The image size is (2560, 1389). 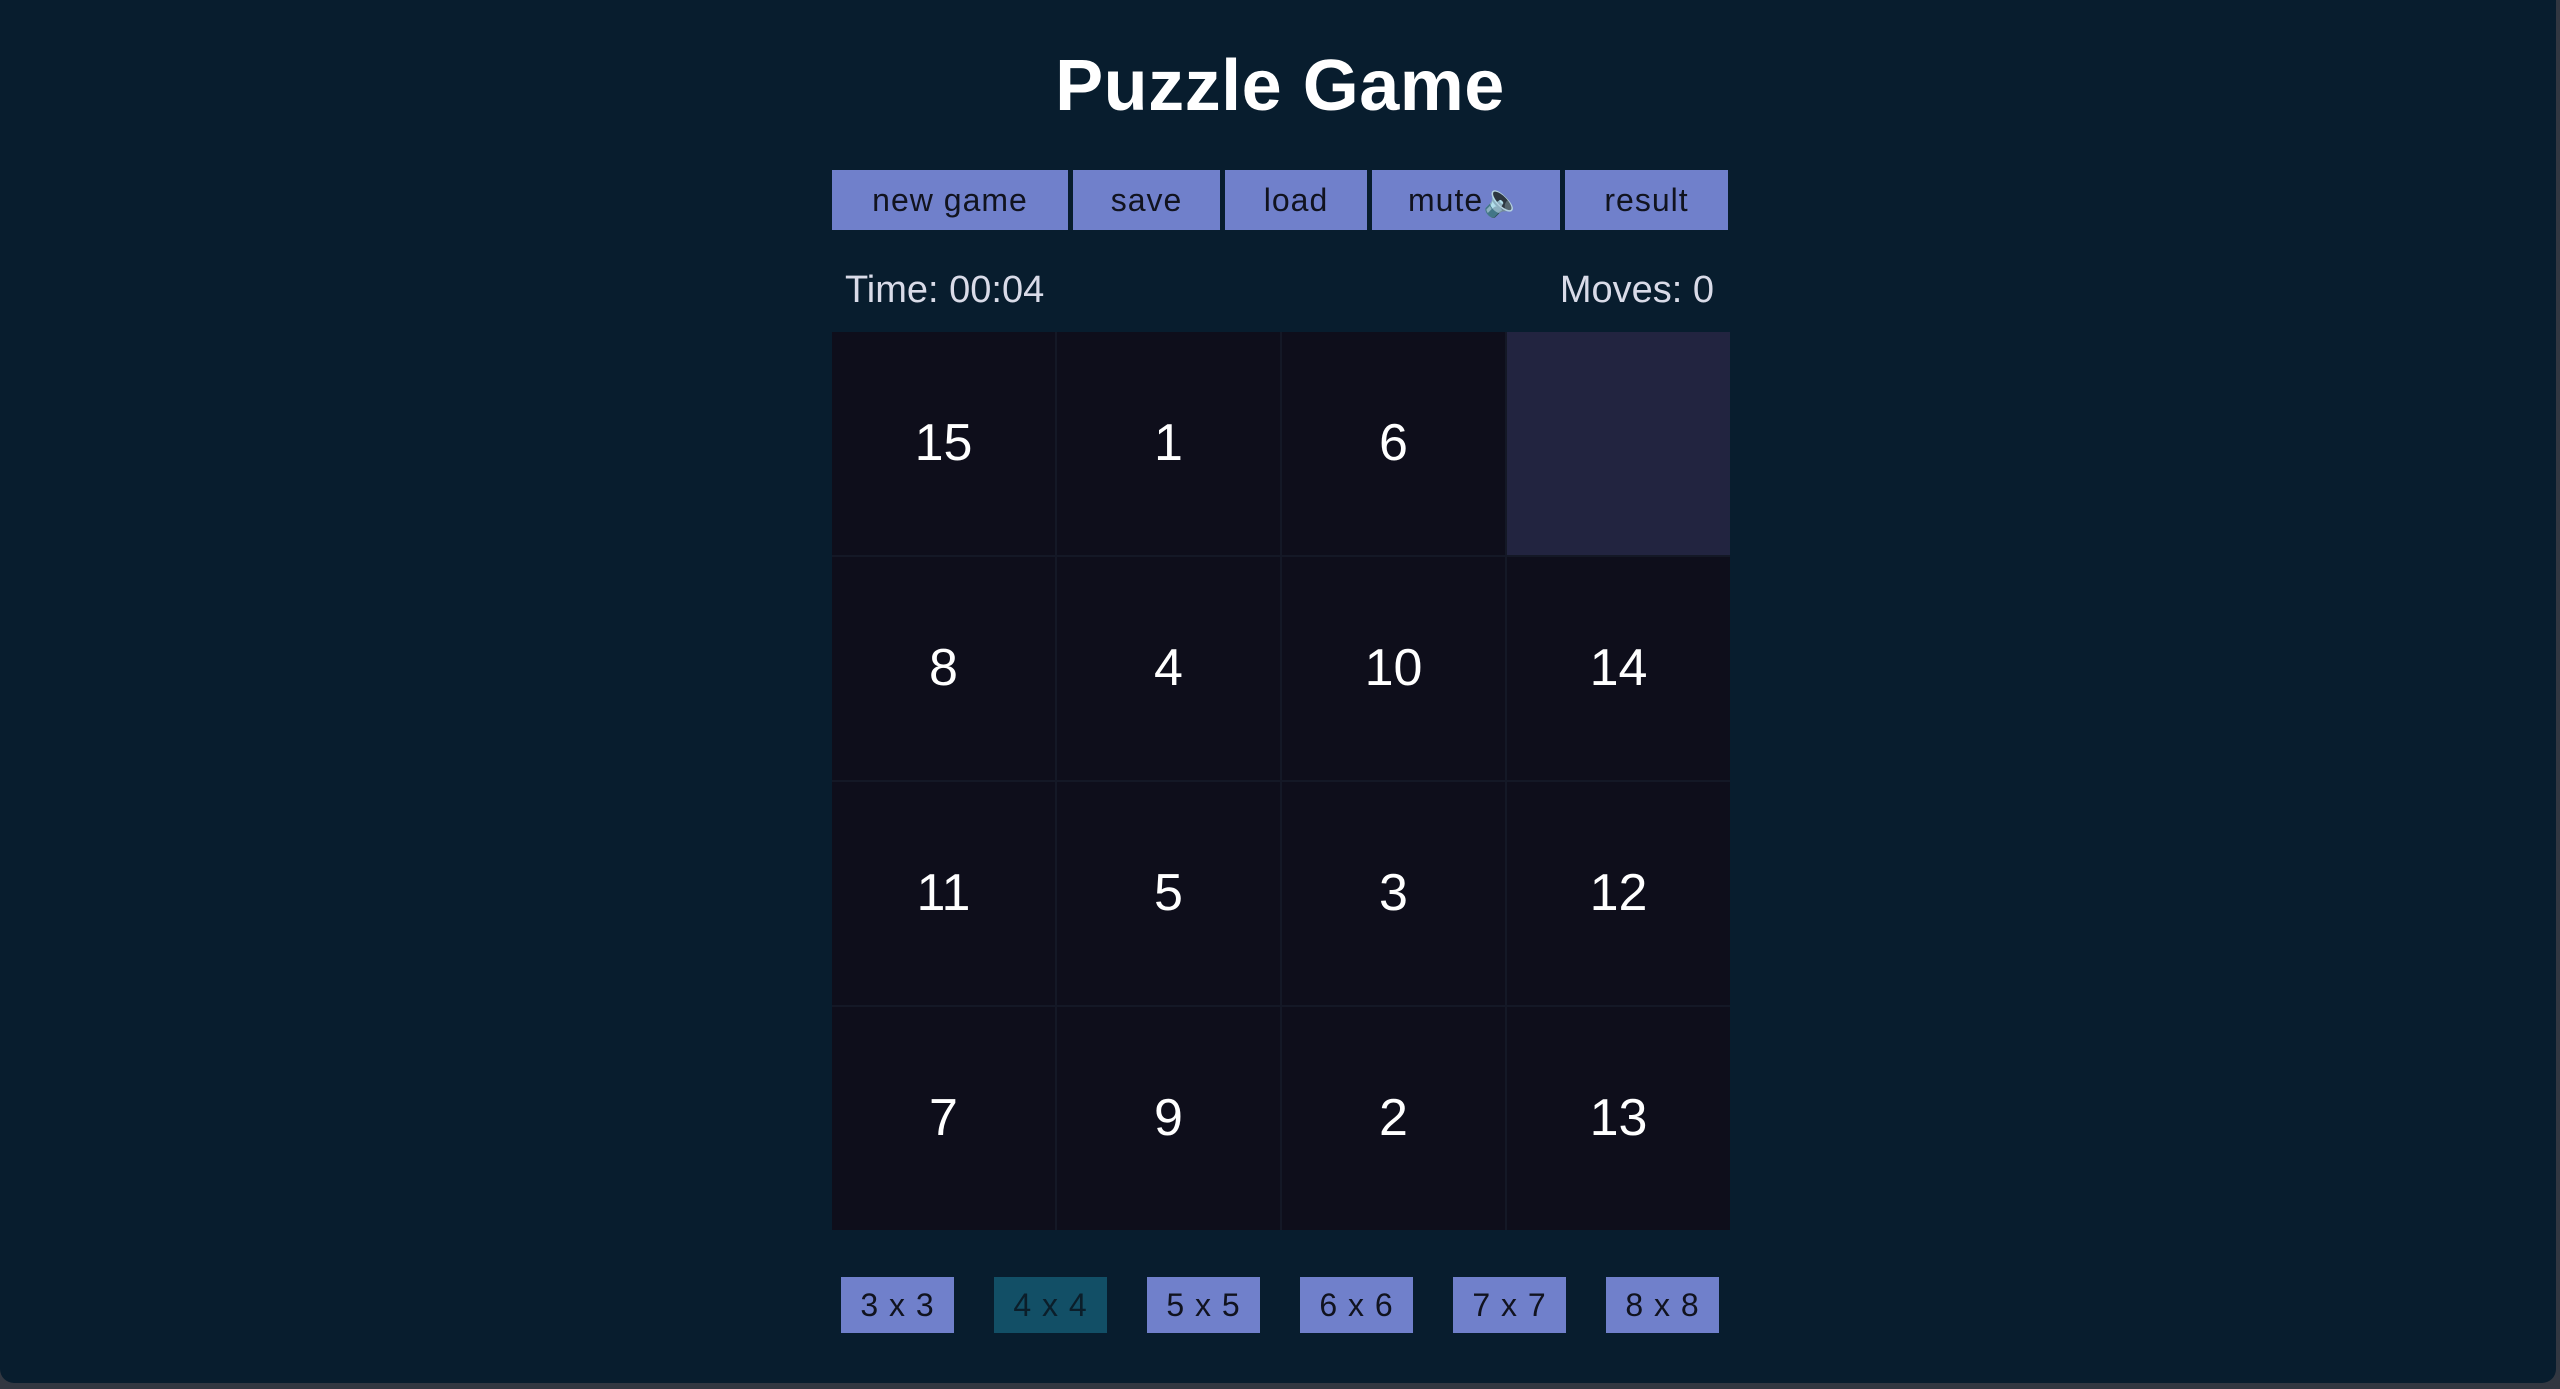 I want to click on toolbar: new game save load mute🔈 result, so click(x=1280, y=200).